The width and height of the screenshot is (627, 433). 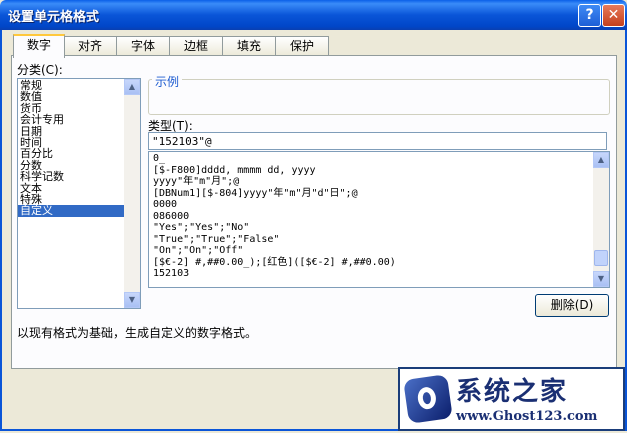 I want to click on format-scrollbar: ▲ ▼, so click(x=601, y=219).